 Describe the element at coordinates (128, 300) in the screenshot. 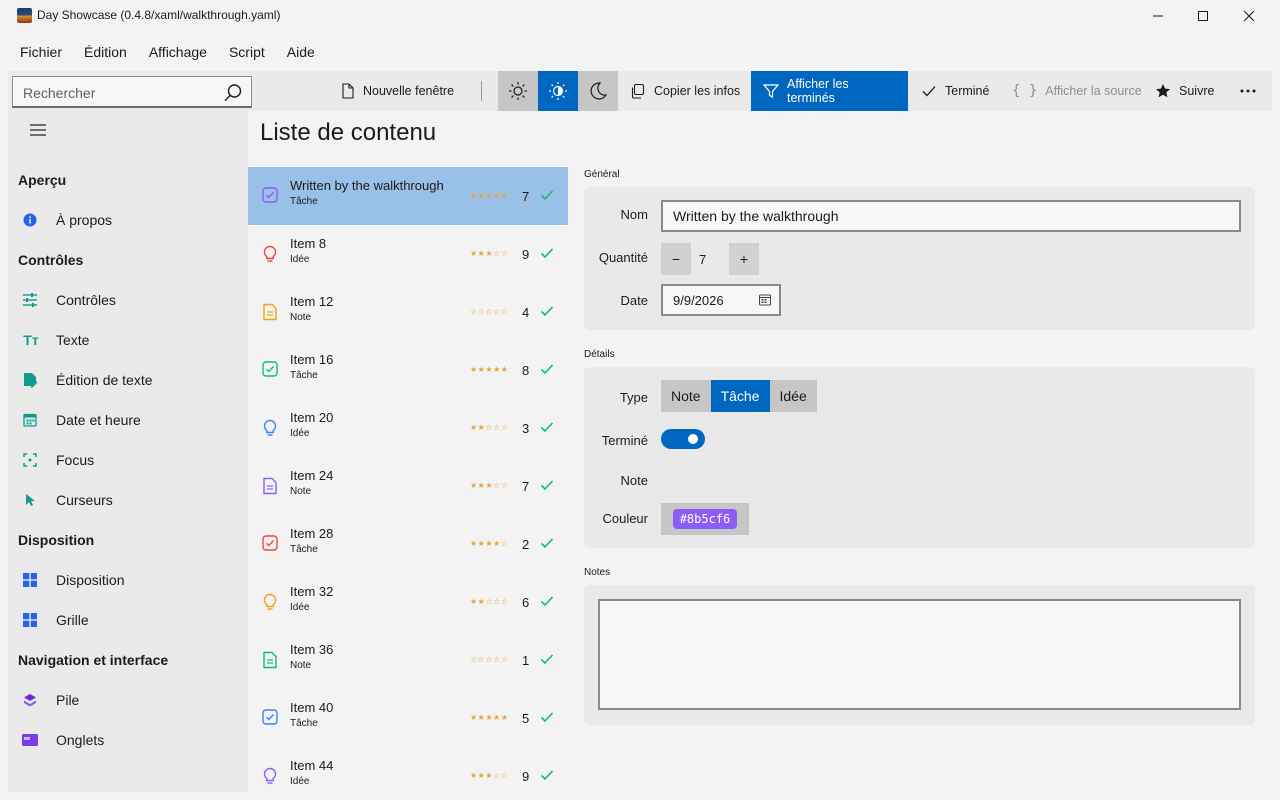

I see `nav-item-controls: Contrôles` at that location.